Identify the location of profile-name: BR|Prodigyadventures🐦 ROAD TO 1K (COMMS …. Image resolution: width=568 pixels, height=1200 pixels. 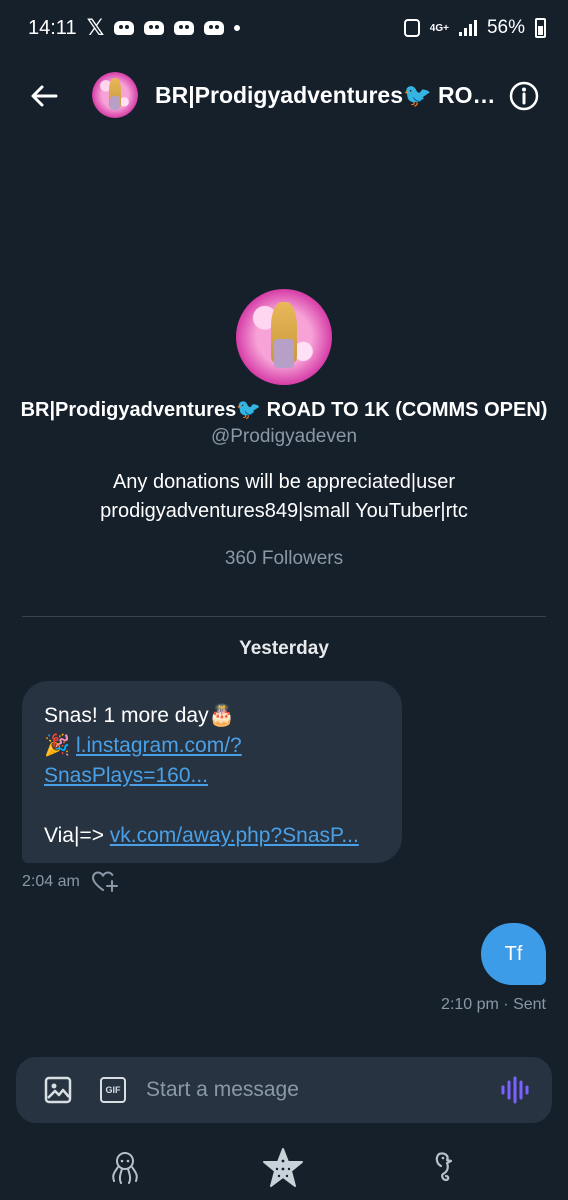
(284, 409).